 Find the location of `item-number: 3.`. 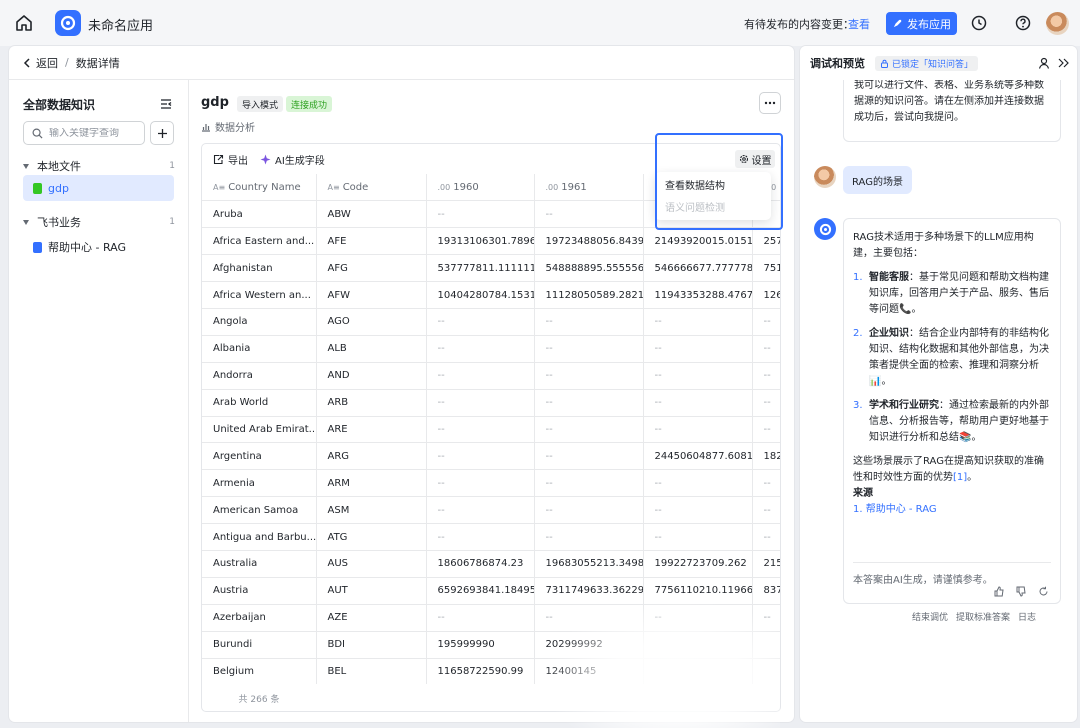

item-number: 3. is located at coordinates (858, 405).